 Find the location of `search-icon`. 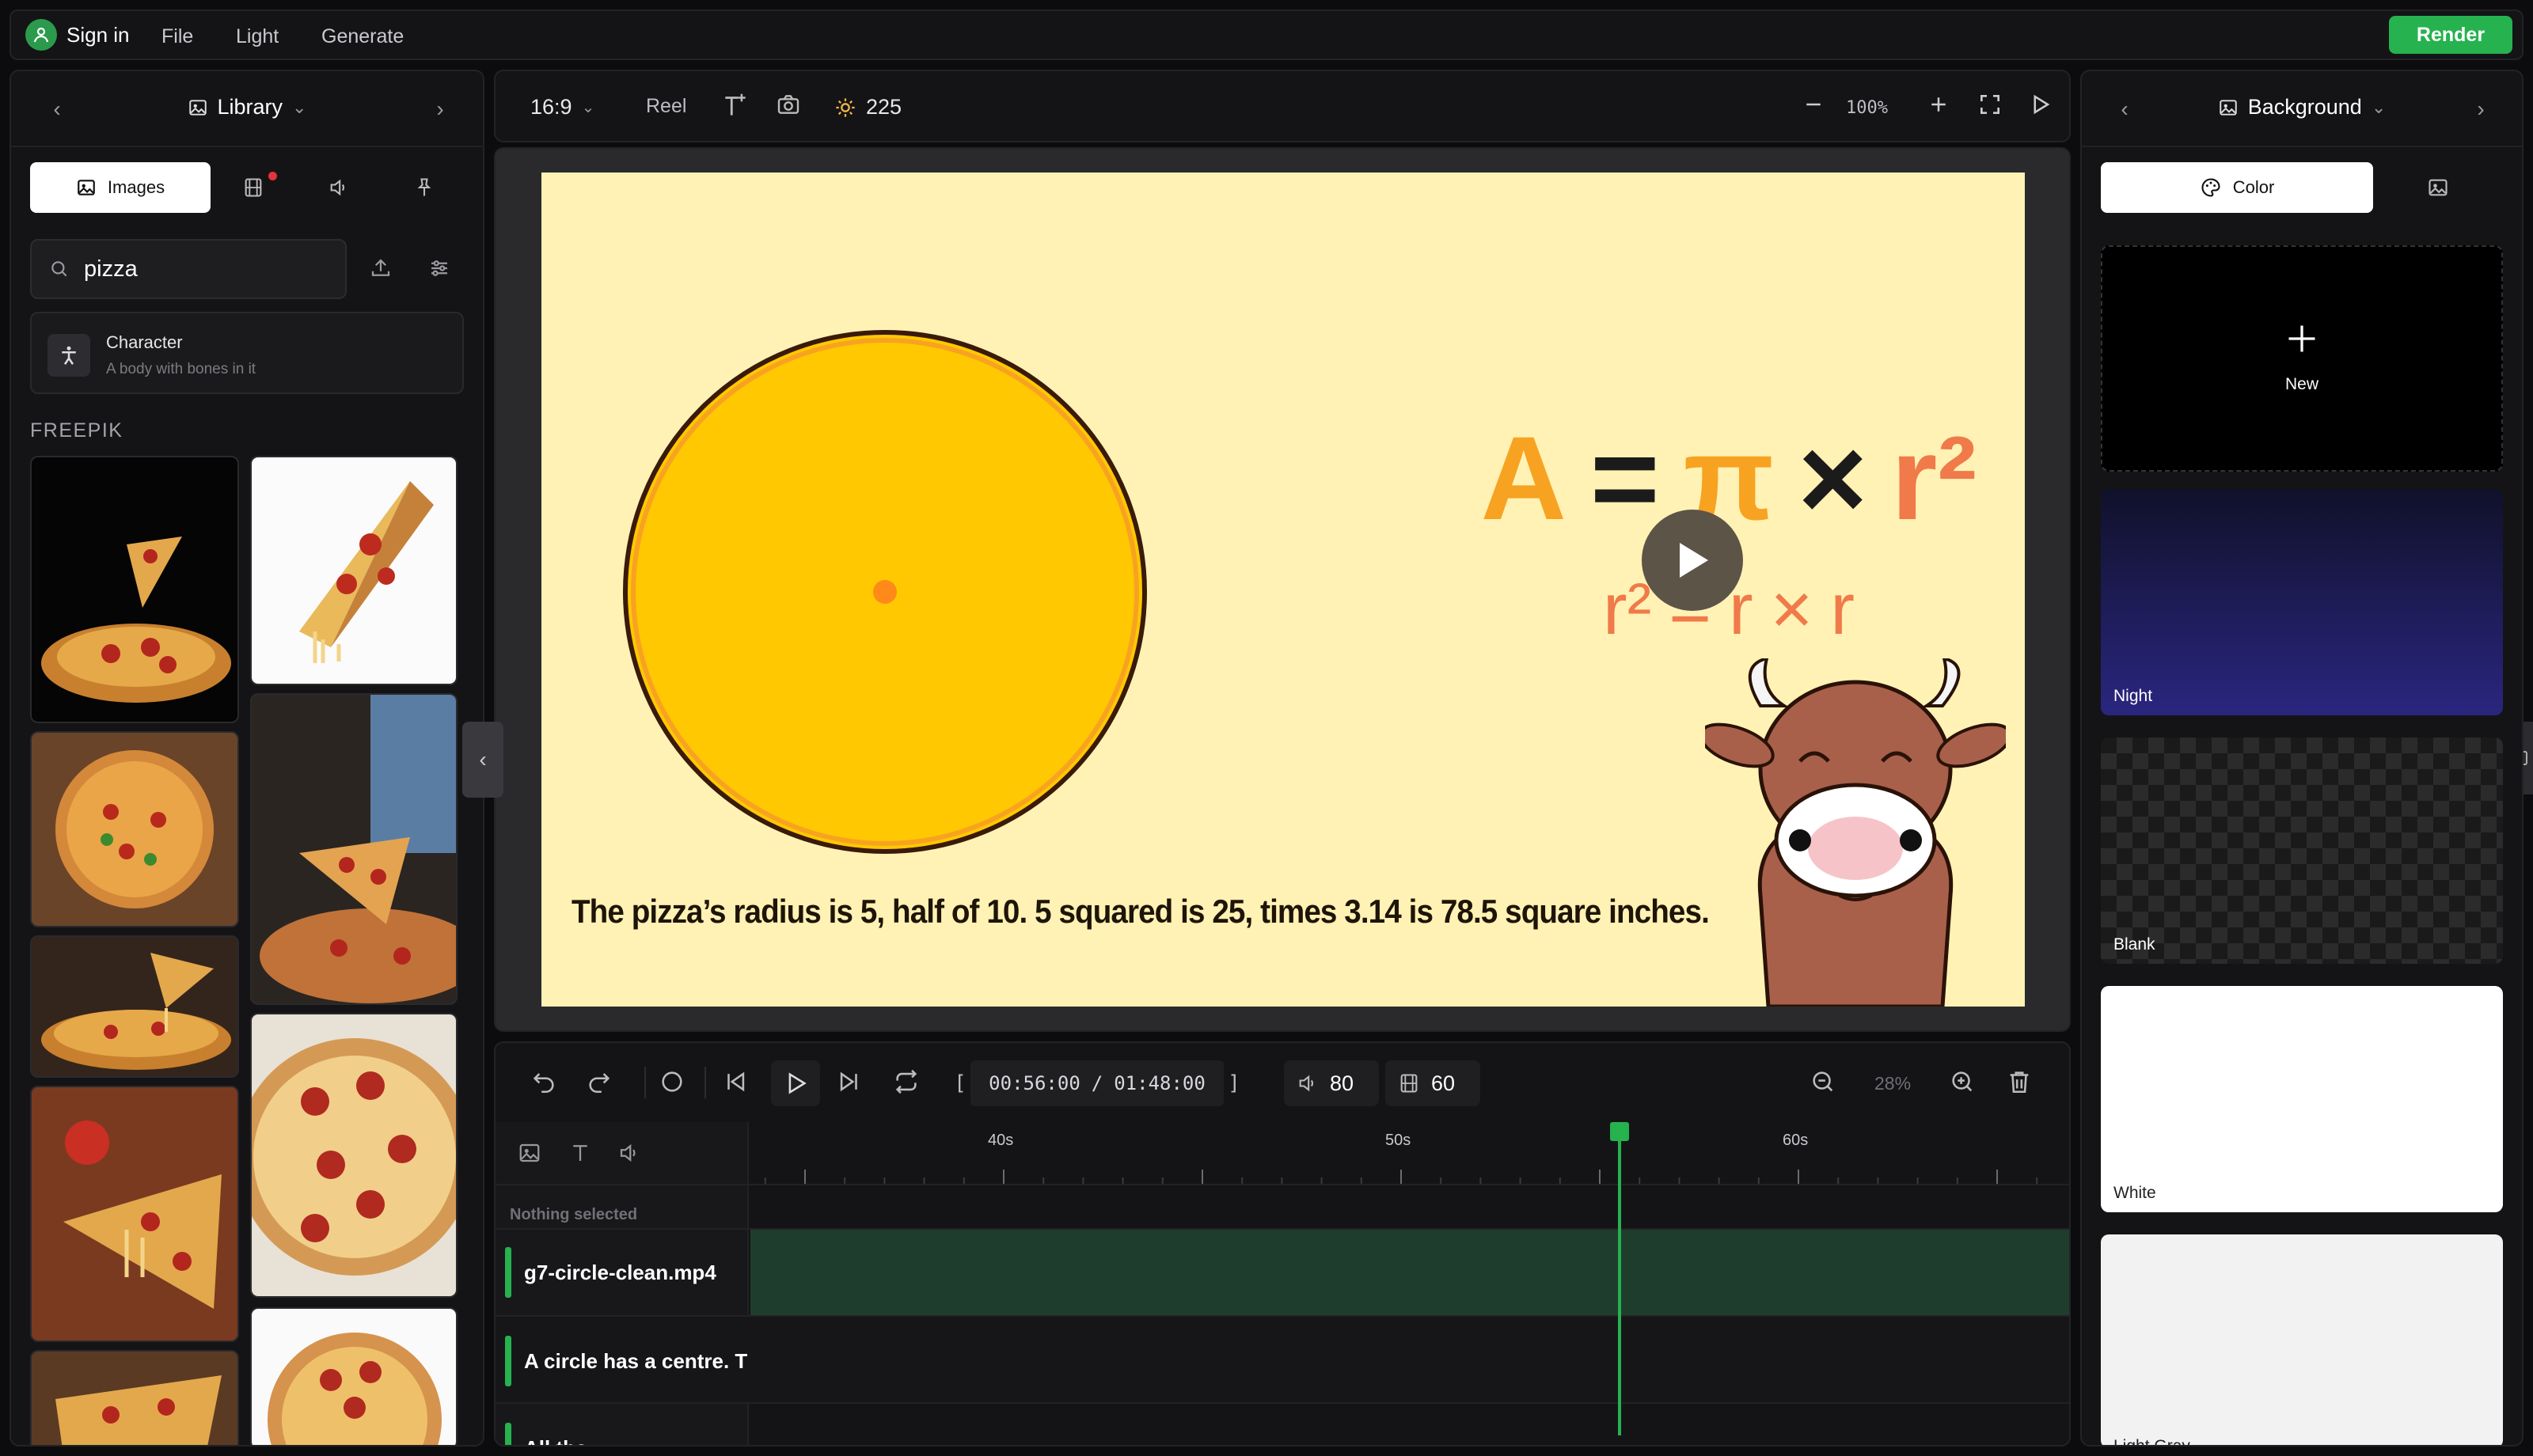

search-icon is located at coordinates (59, 269).